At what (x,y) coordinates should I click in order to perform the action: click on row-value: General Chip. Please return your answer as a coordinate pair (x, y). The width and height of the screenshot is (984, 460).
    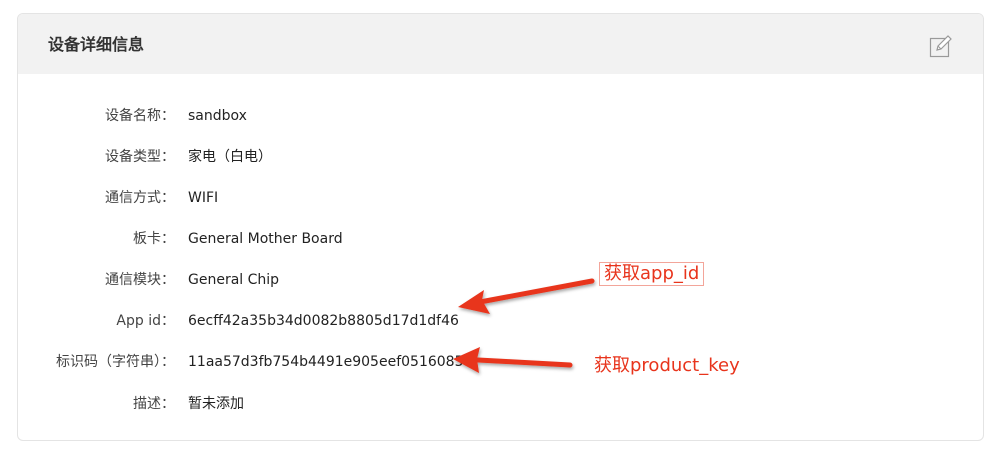
    Looking at the image, I should click on (234, 280).